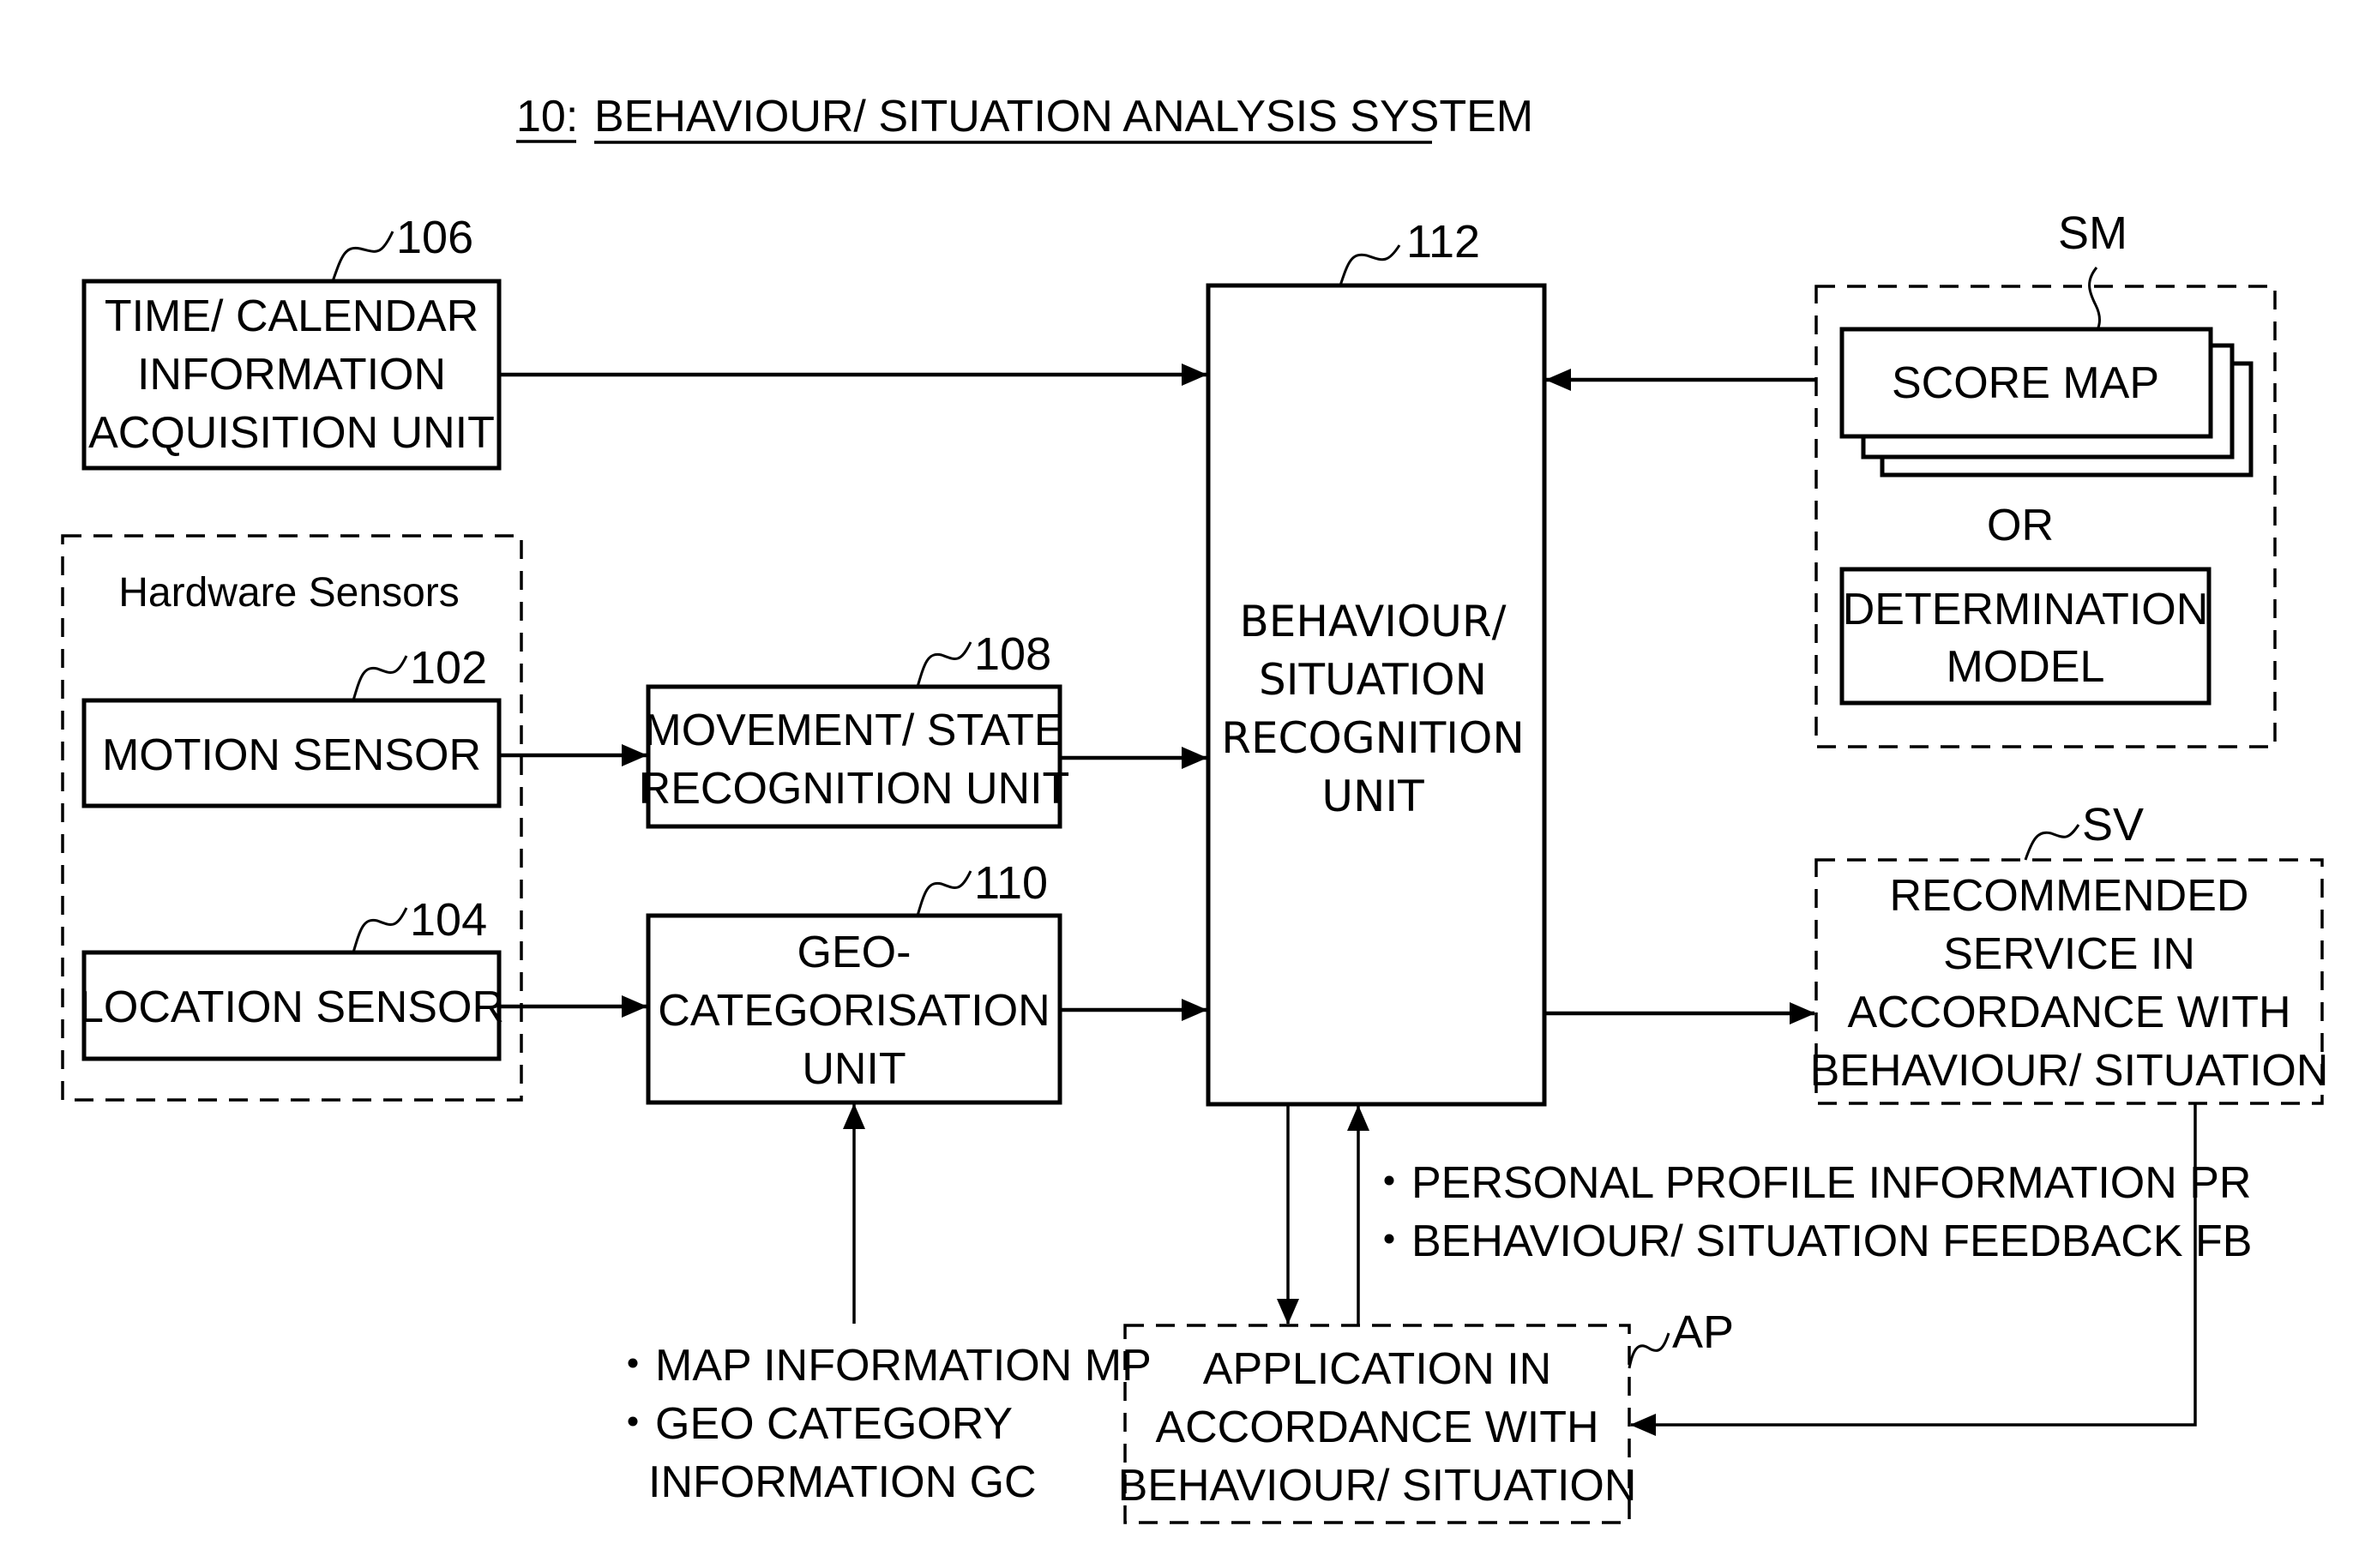 The image size is (2377, 1568). I want to click on movement-state-line-2: RECOGNITION UNIT, so click(855, 789).